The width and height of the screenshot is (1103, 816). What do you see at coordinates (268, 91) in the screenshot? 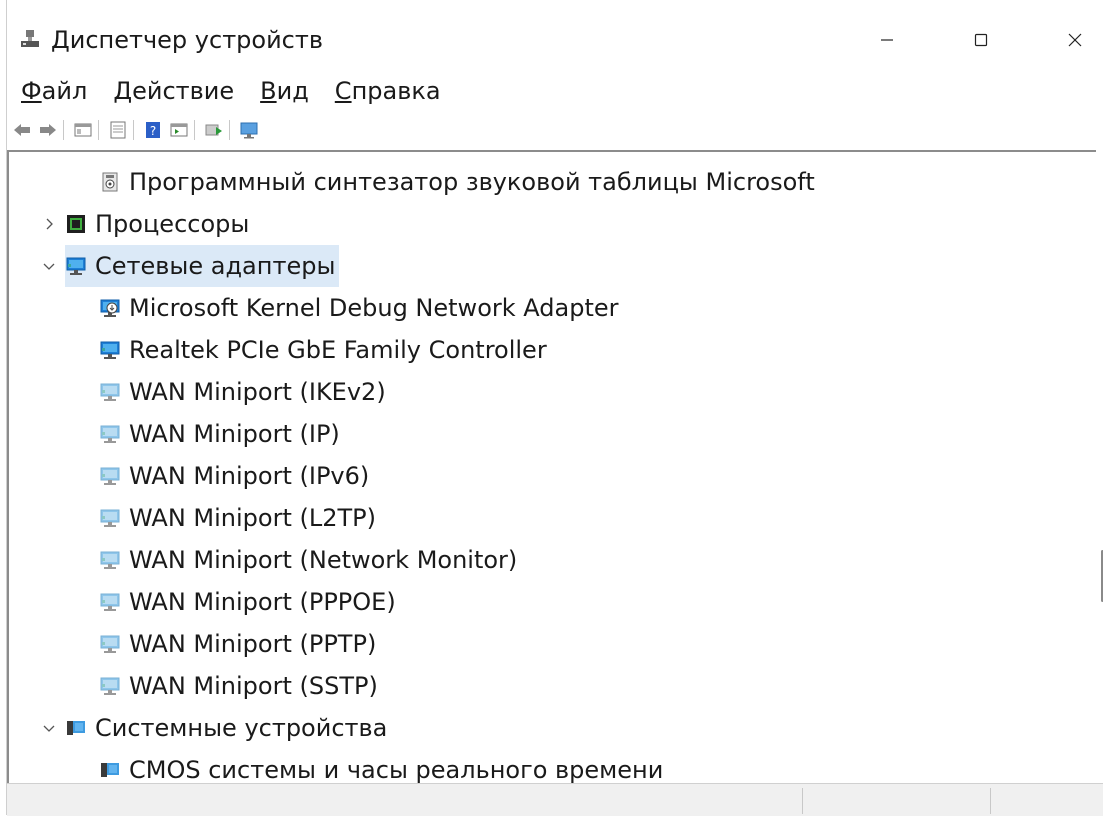
I see `menu-accelerator: В` at bounding box center [268, 91].